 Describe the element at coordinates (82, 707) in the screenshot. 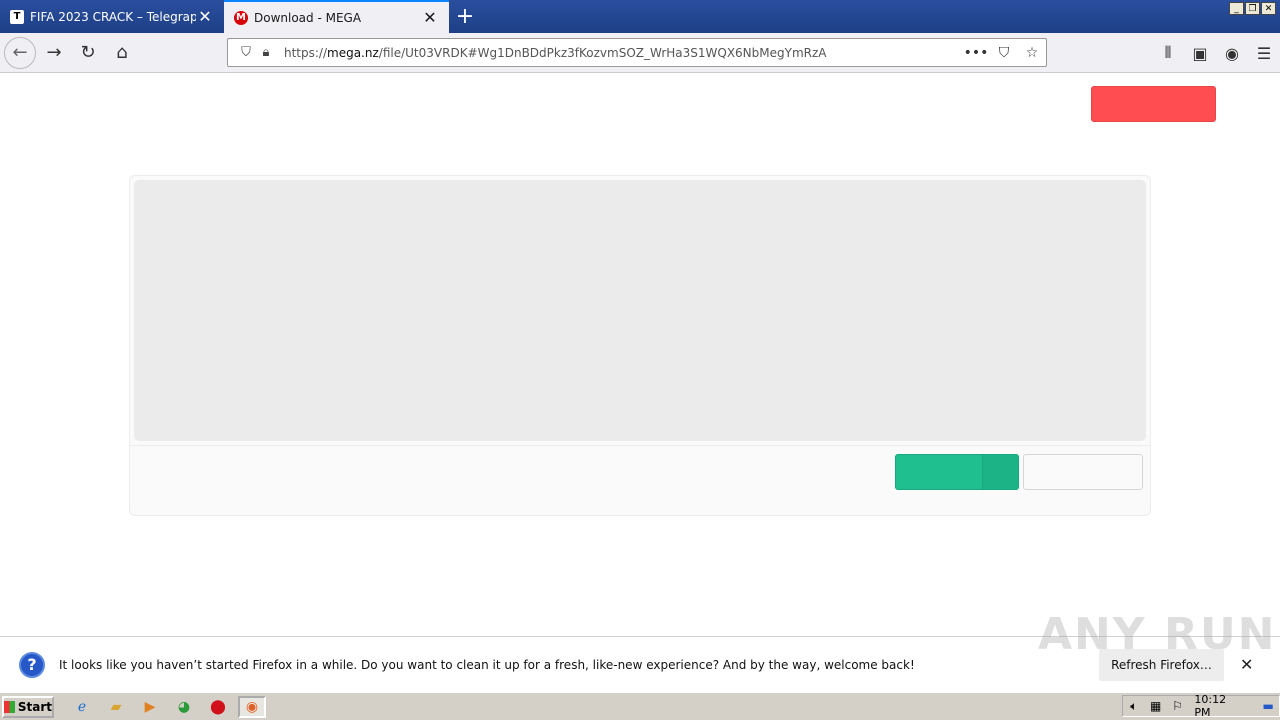

I see `ie-icon: ℯ` at that location.